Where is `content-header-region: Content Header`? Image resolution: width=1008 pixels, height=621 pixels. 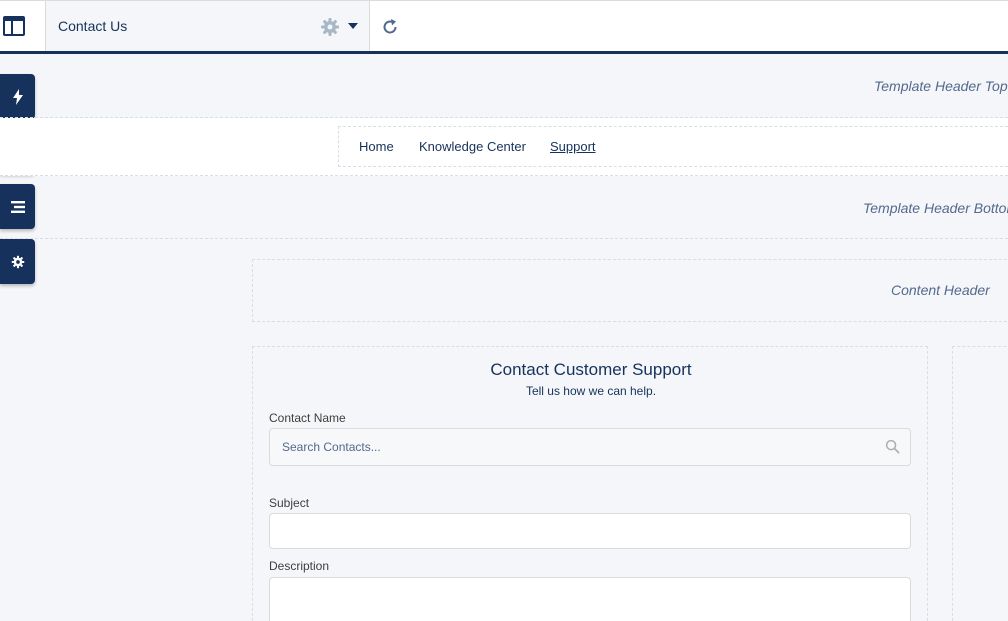
content-header-region: Content Header is located at coordinates (630, 290).